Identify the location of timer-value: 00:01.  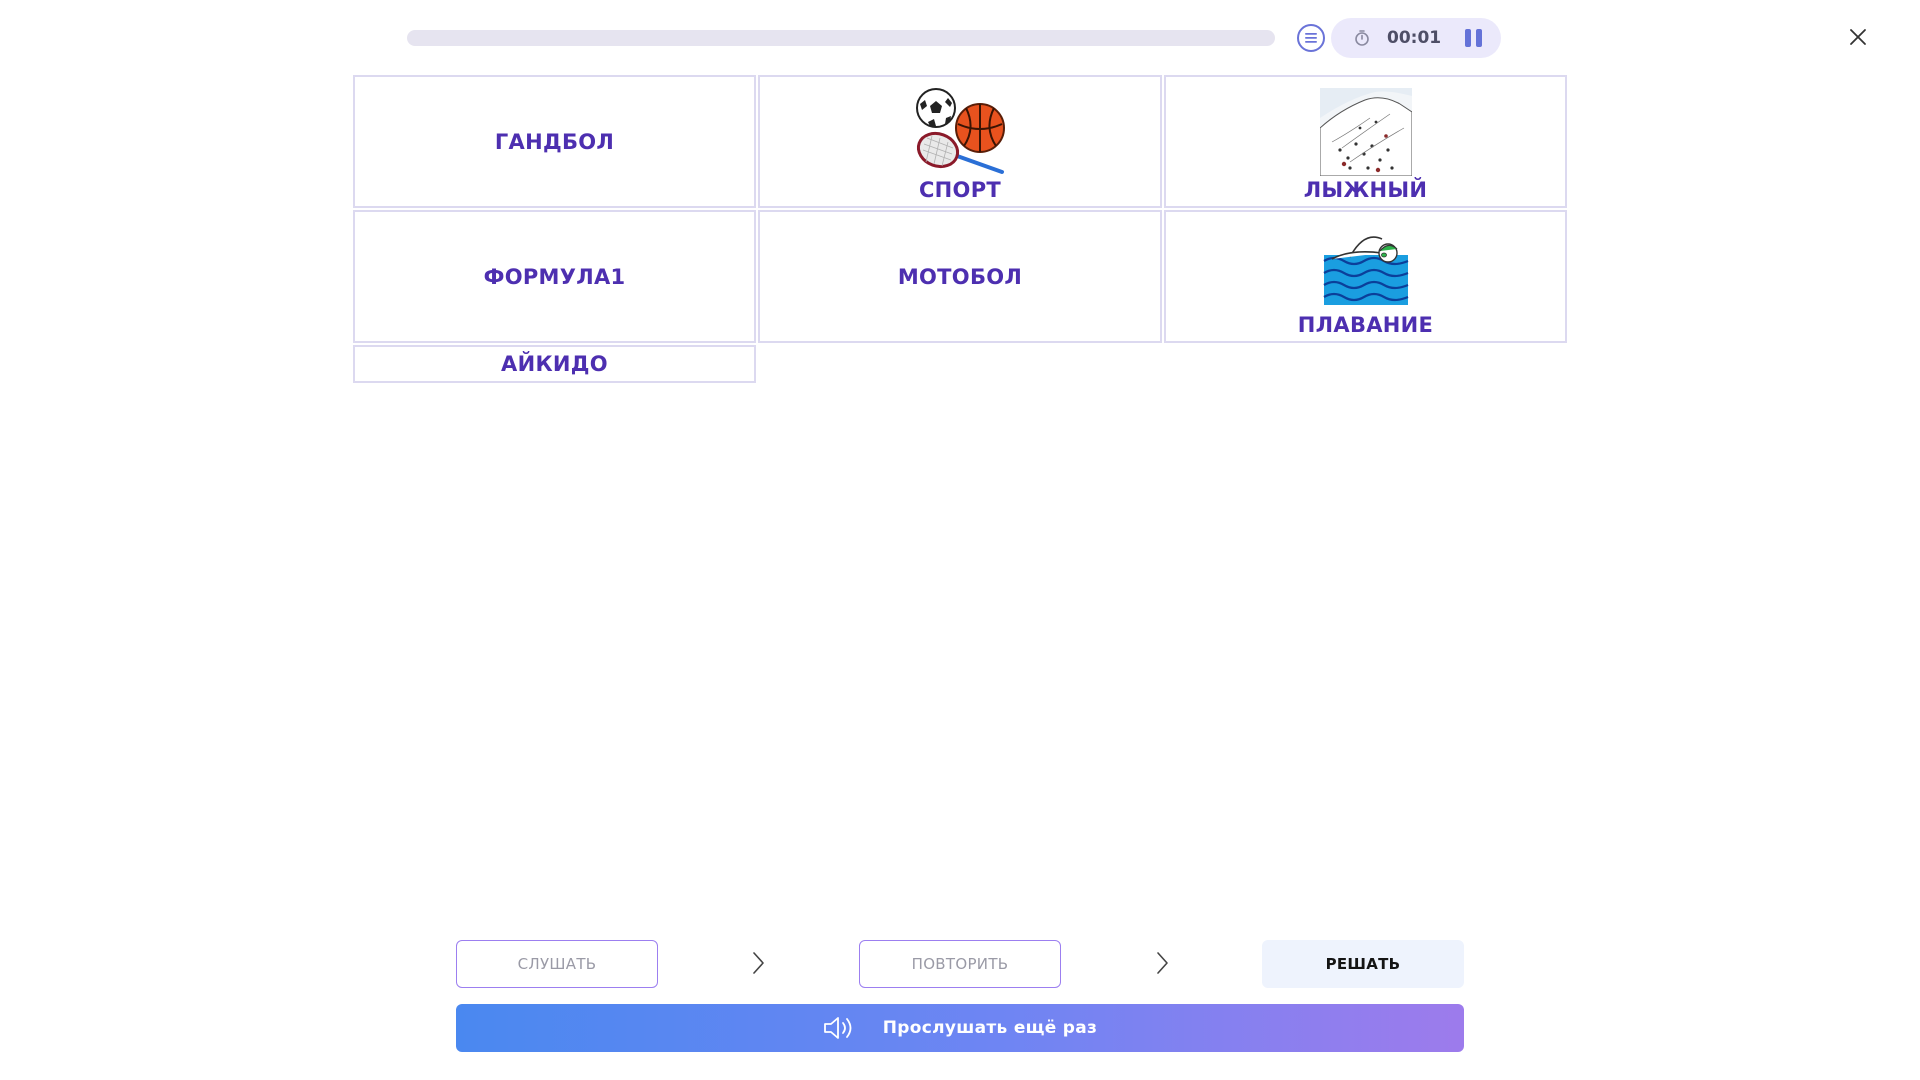
(1414, 38).